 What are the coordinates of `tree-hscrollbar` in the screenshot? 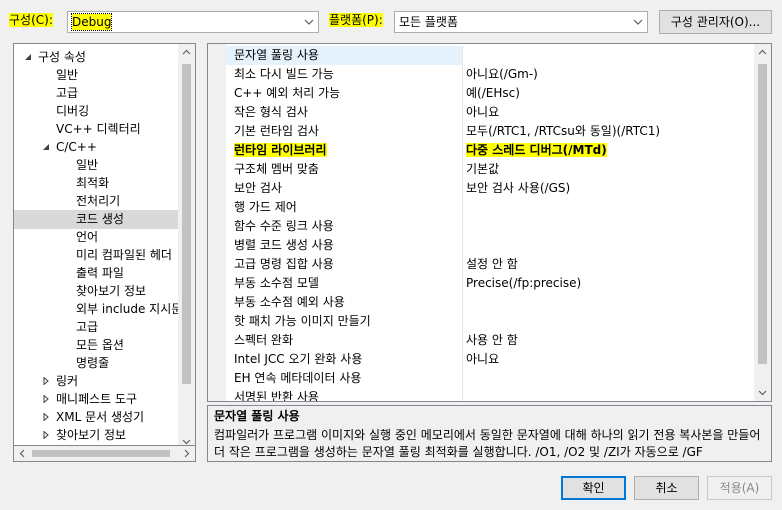 It's located at (104, 453).